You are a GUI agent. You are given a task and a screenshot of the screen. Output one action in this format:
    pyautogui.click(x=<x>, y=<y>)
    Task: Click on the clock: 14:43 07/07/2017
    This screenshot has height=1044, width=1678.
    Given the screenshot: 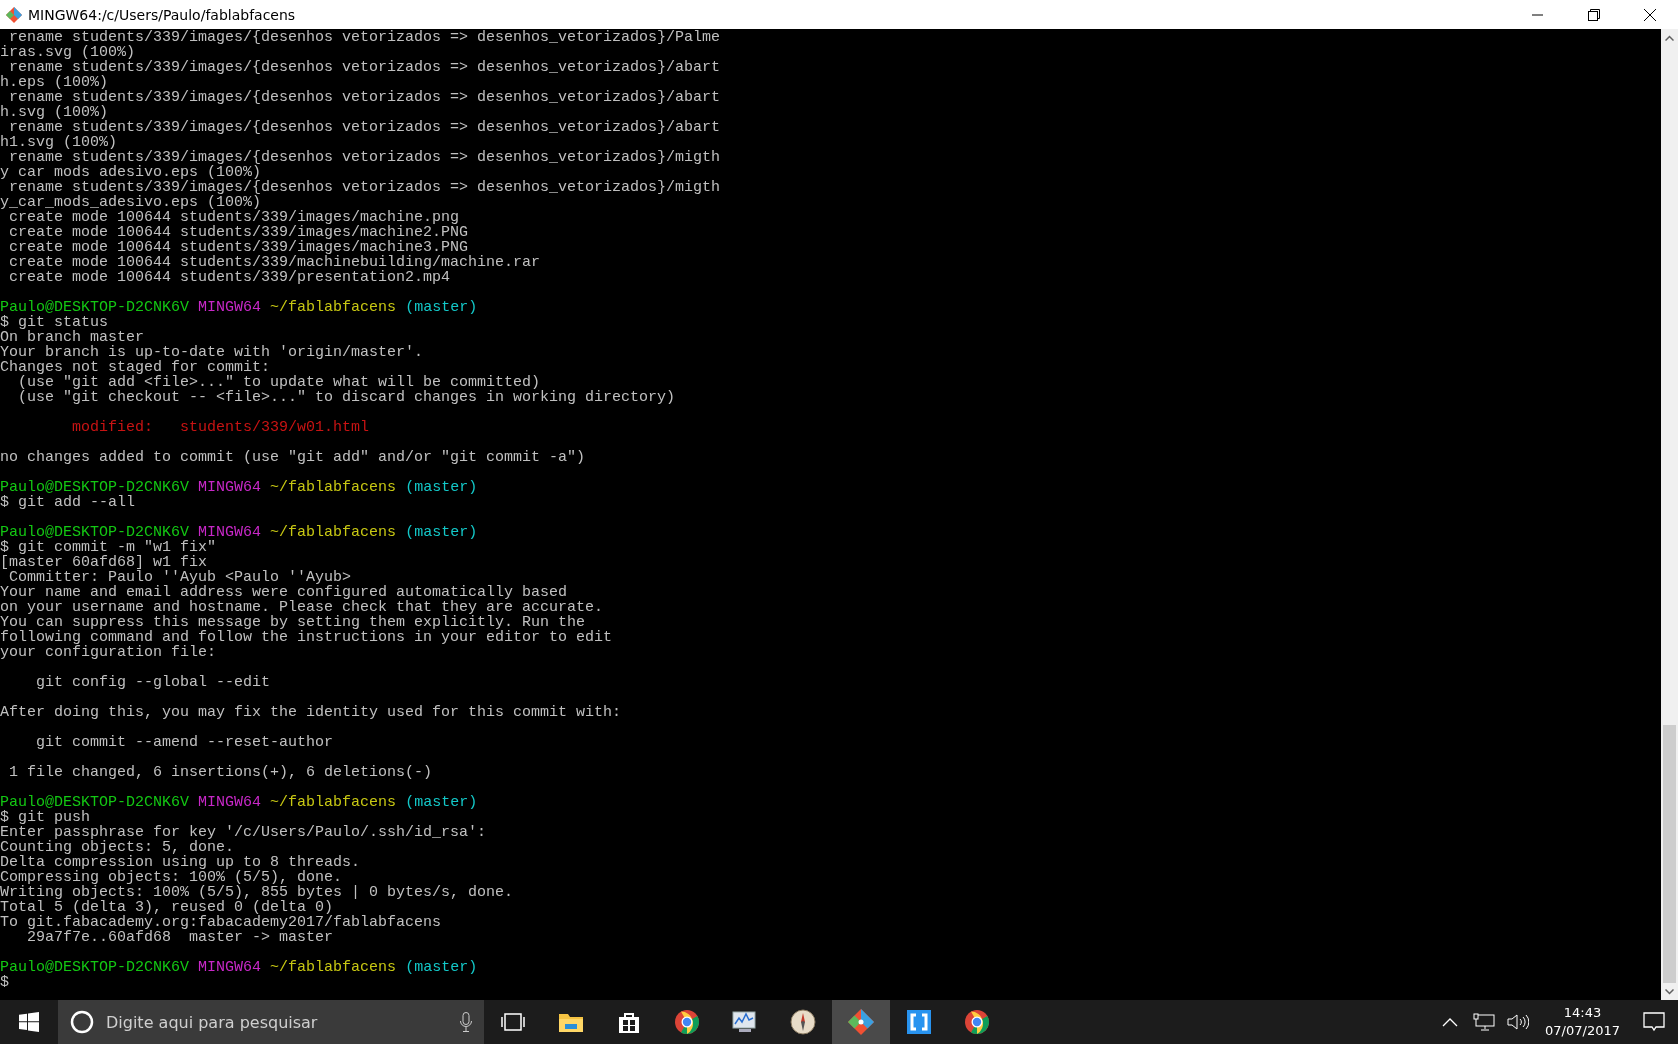 What is the action you would take?
    pyautogui.click(x=1582, y=1022)
    